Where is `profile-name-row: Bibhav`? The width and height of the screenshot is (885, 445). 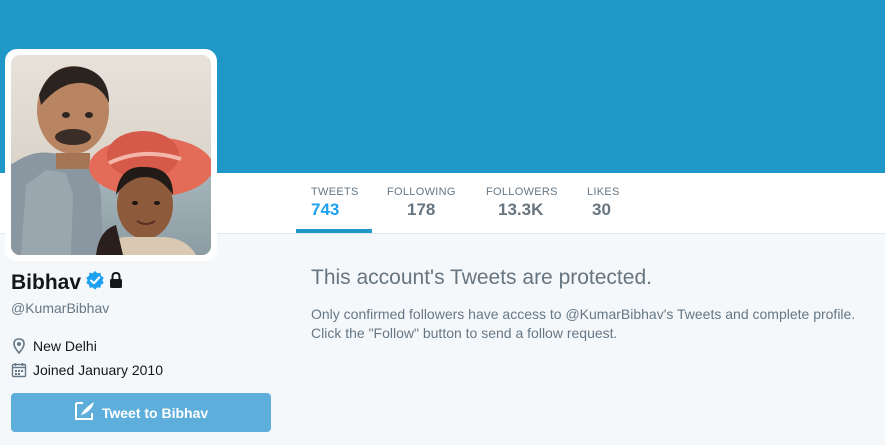
profile-name-row: Bibhav is located at coordinates (67, 283).